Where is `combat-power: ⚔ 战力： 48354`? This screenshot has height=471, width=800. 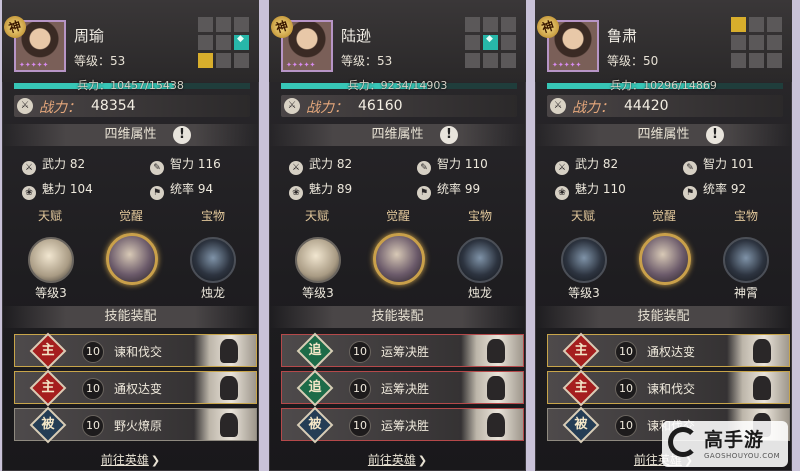 combat-power: ⚔ 战力： 48354 is located at coordinates (132, 106).